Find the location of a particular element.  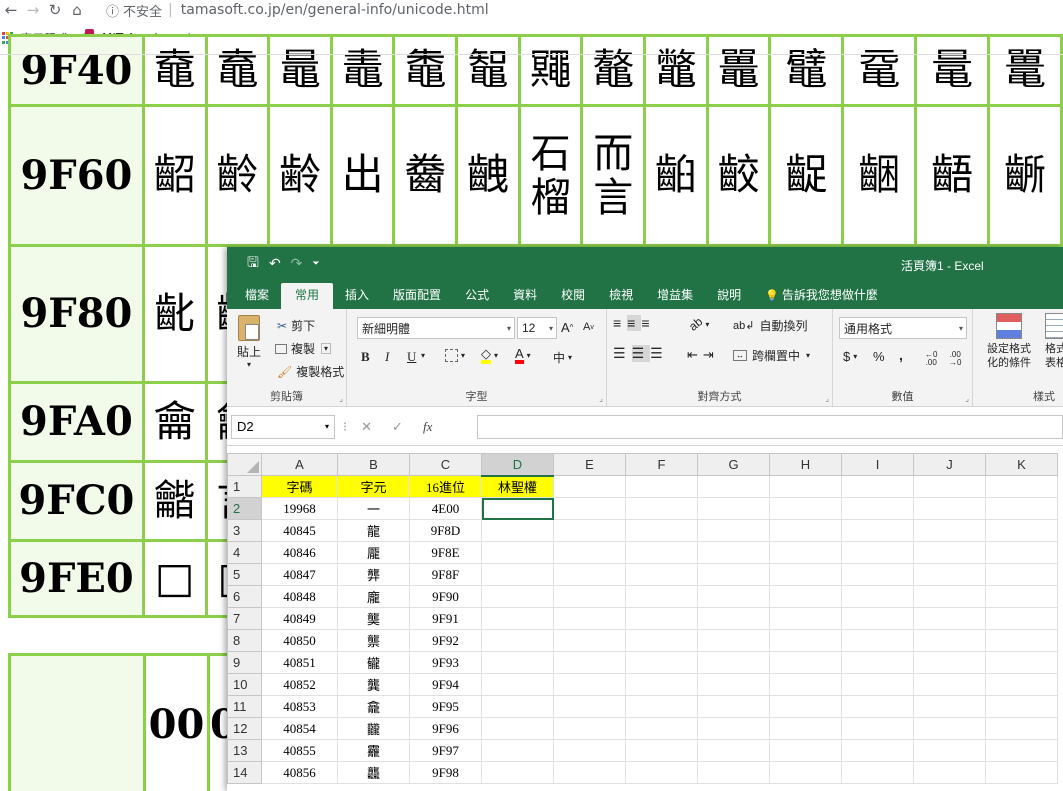

cell-H12 is located at coordinates (805, 728).